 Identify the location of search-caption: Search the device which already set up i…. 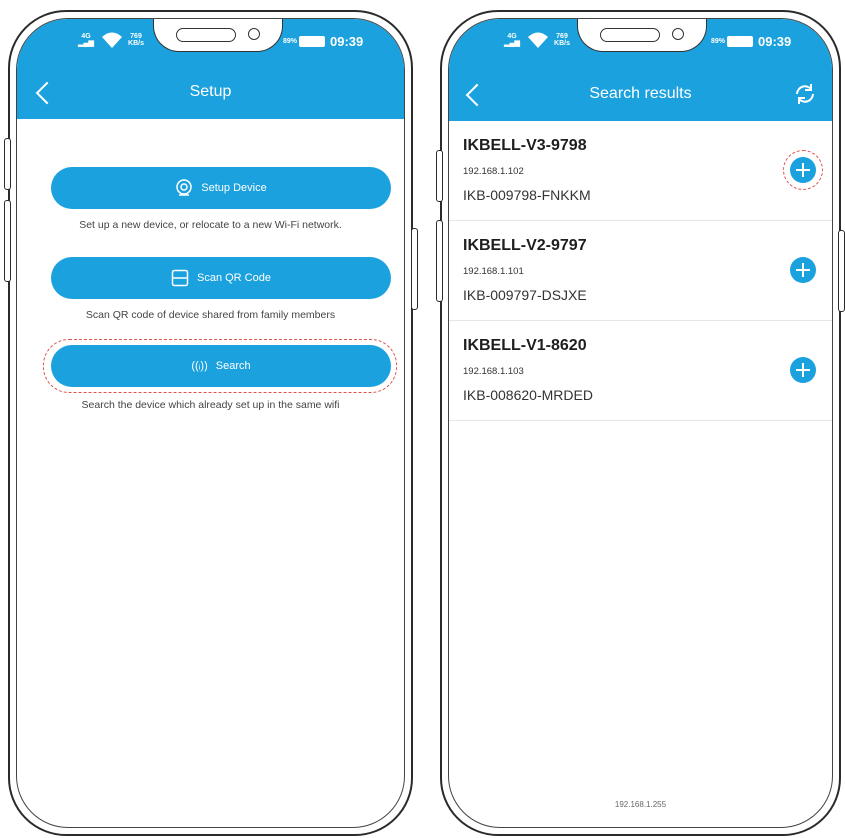
(210, 405).